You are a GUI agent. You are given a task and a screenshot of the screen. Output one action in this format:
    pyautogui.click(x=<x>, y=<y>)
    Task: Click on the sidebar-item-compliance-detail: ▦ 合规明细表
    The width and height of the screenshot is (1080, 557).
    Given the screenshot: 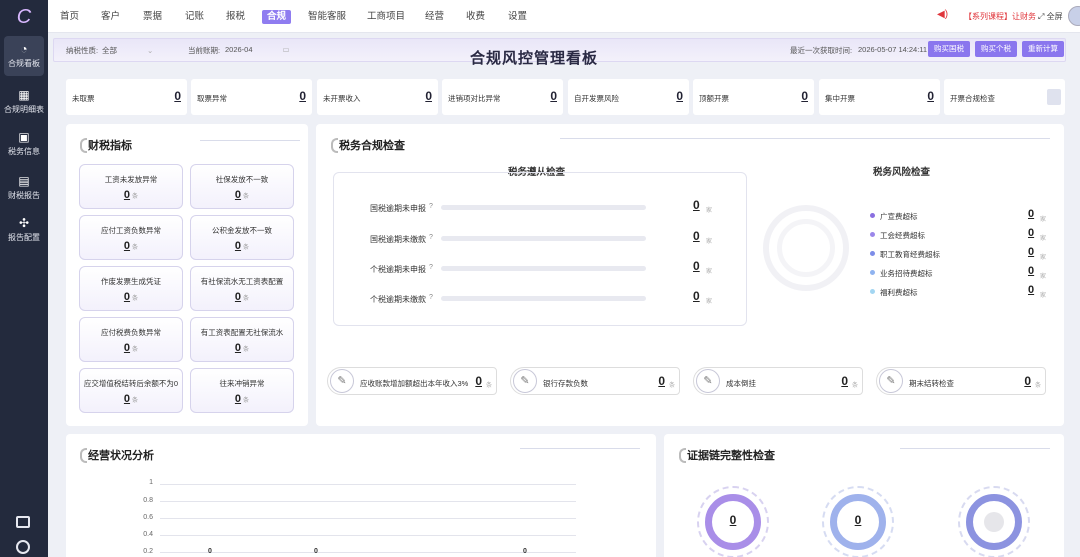 What is the action you would take?
    pyautogui.click(x=24, y=102)
    